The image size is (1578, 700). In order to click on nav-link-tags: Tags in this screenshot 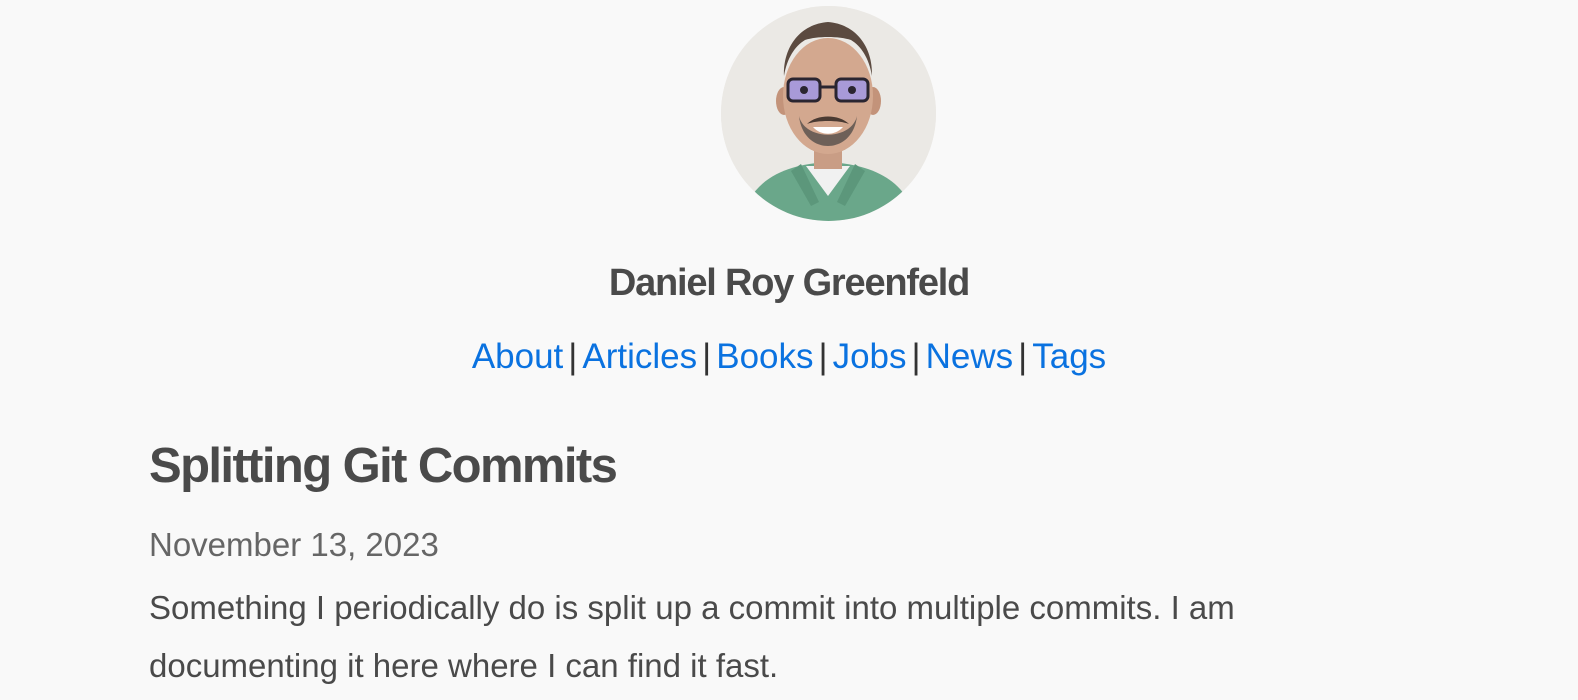, I will do `click(1069, 356)`.